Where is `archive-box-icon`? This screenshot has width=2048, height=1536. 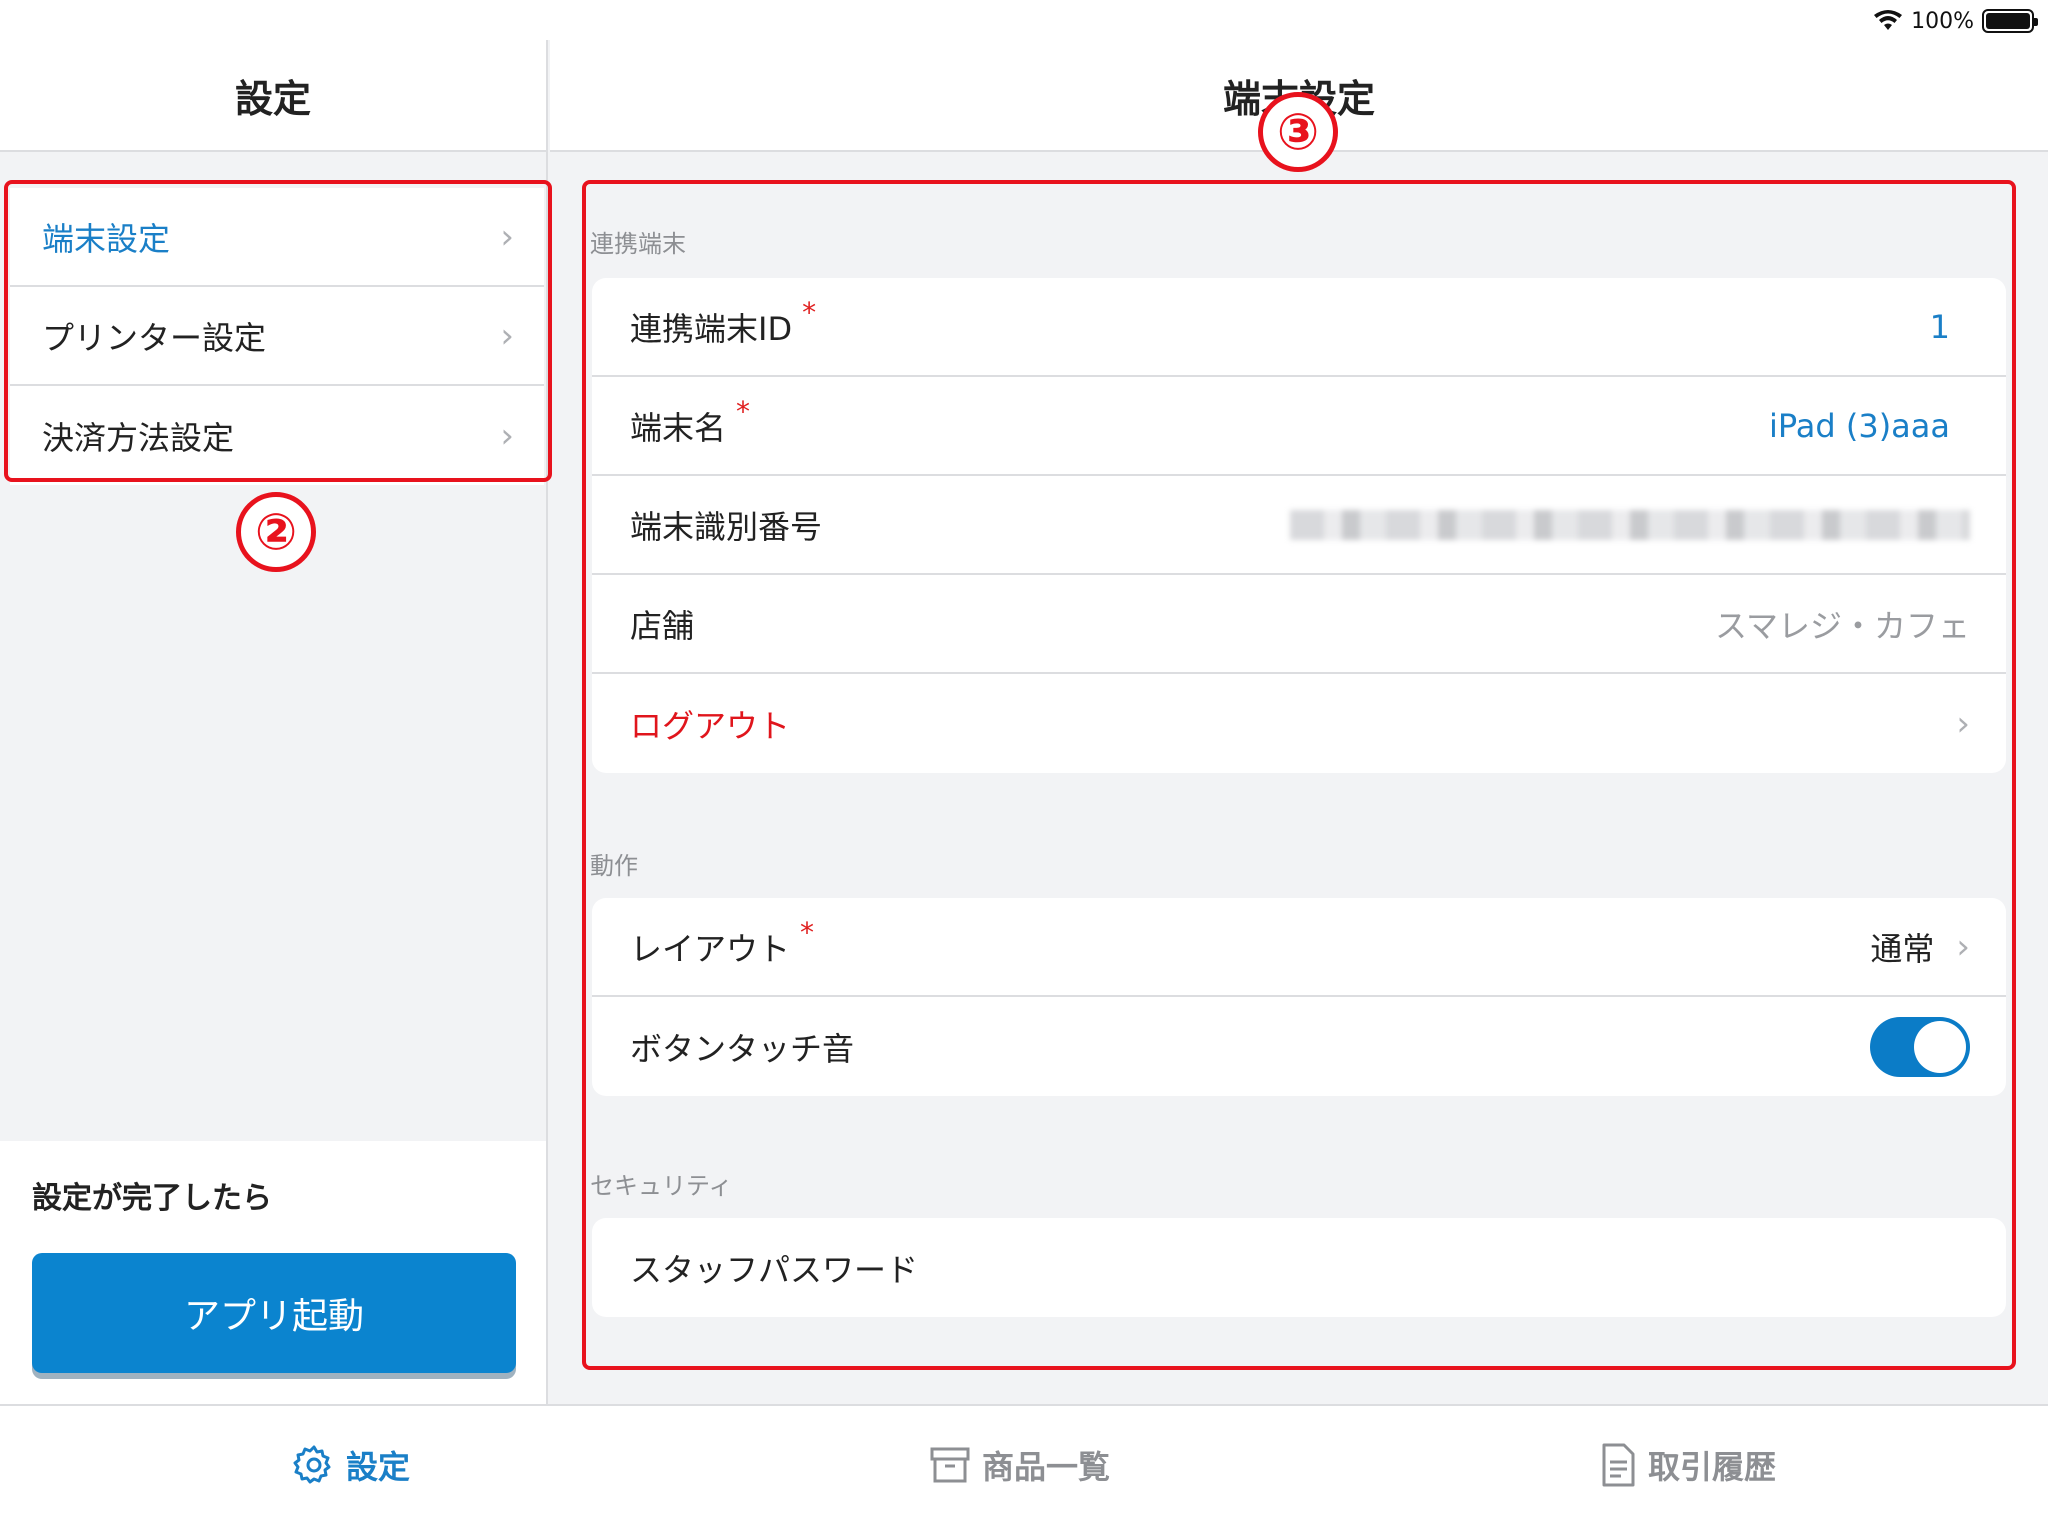
archive-box-icon is located at coordinates (950, 1465).